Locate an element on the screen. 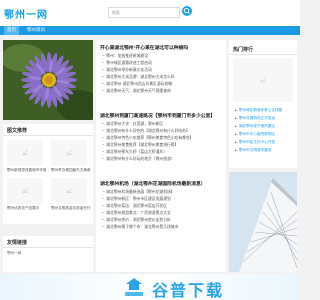  nav-item-news: 鄂州资讯 is located at coordinates (36, 30).